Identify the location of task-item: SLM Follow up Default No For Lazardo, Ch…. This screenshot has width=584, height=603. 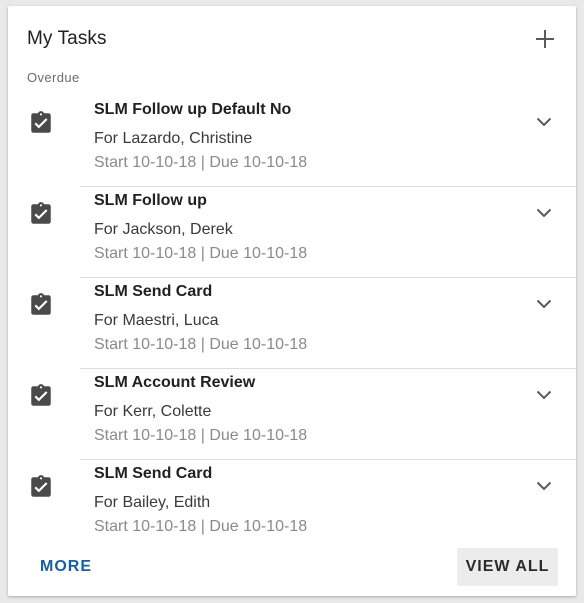
(292, 141).